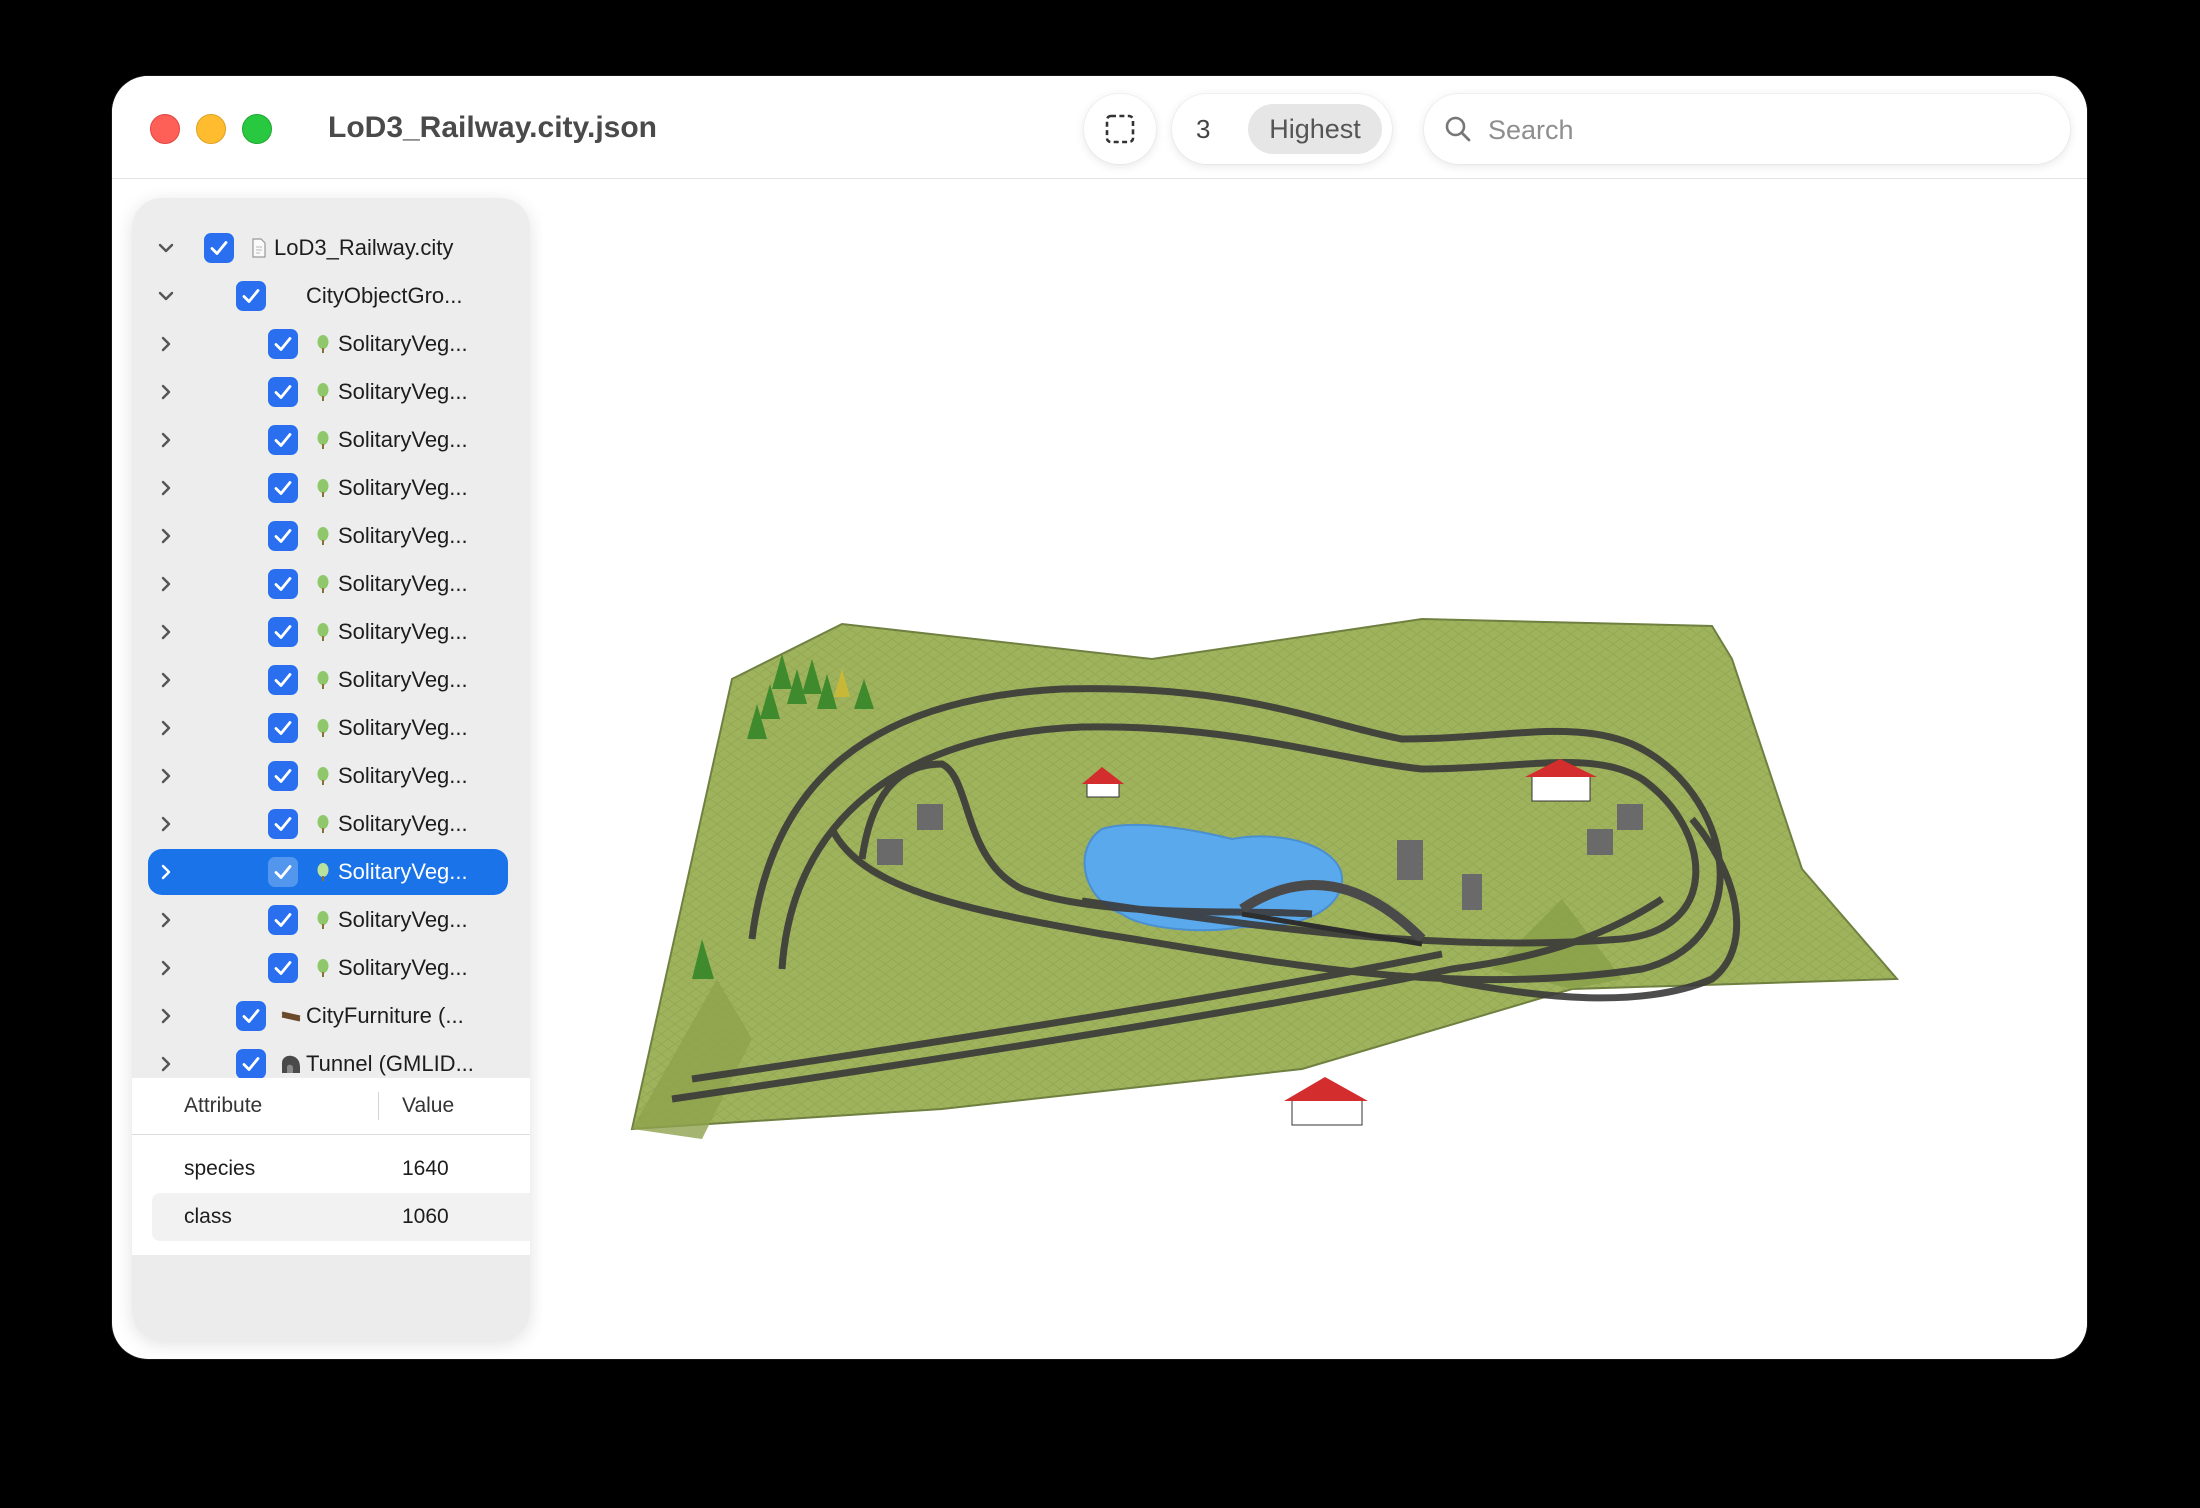 The image size is (2200, 1508). I want to click on tunnel-icon, so click(291, 1064).